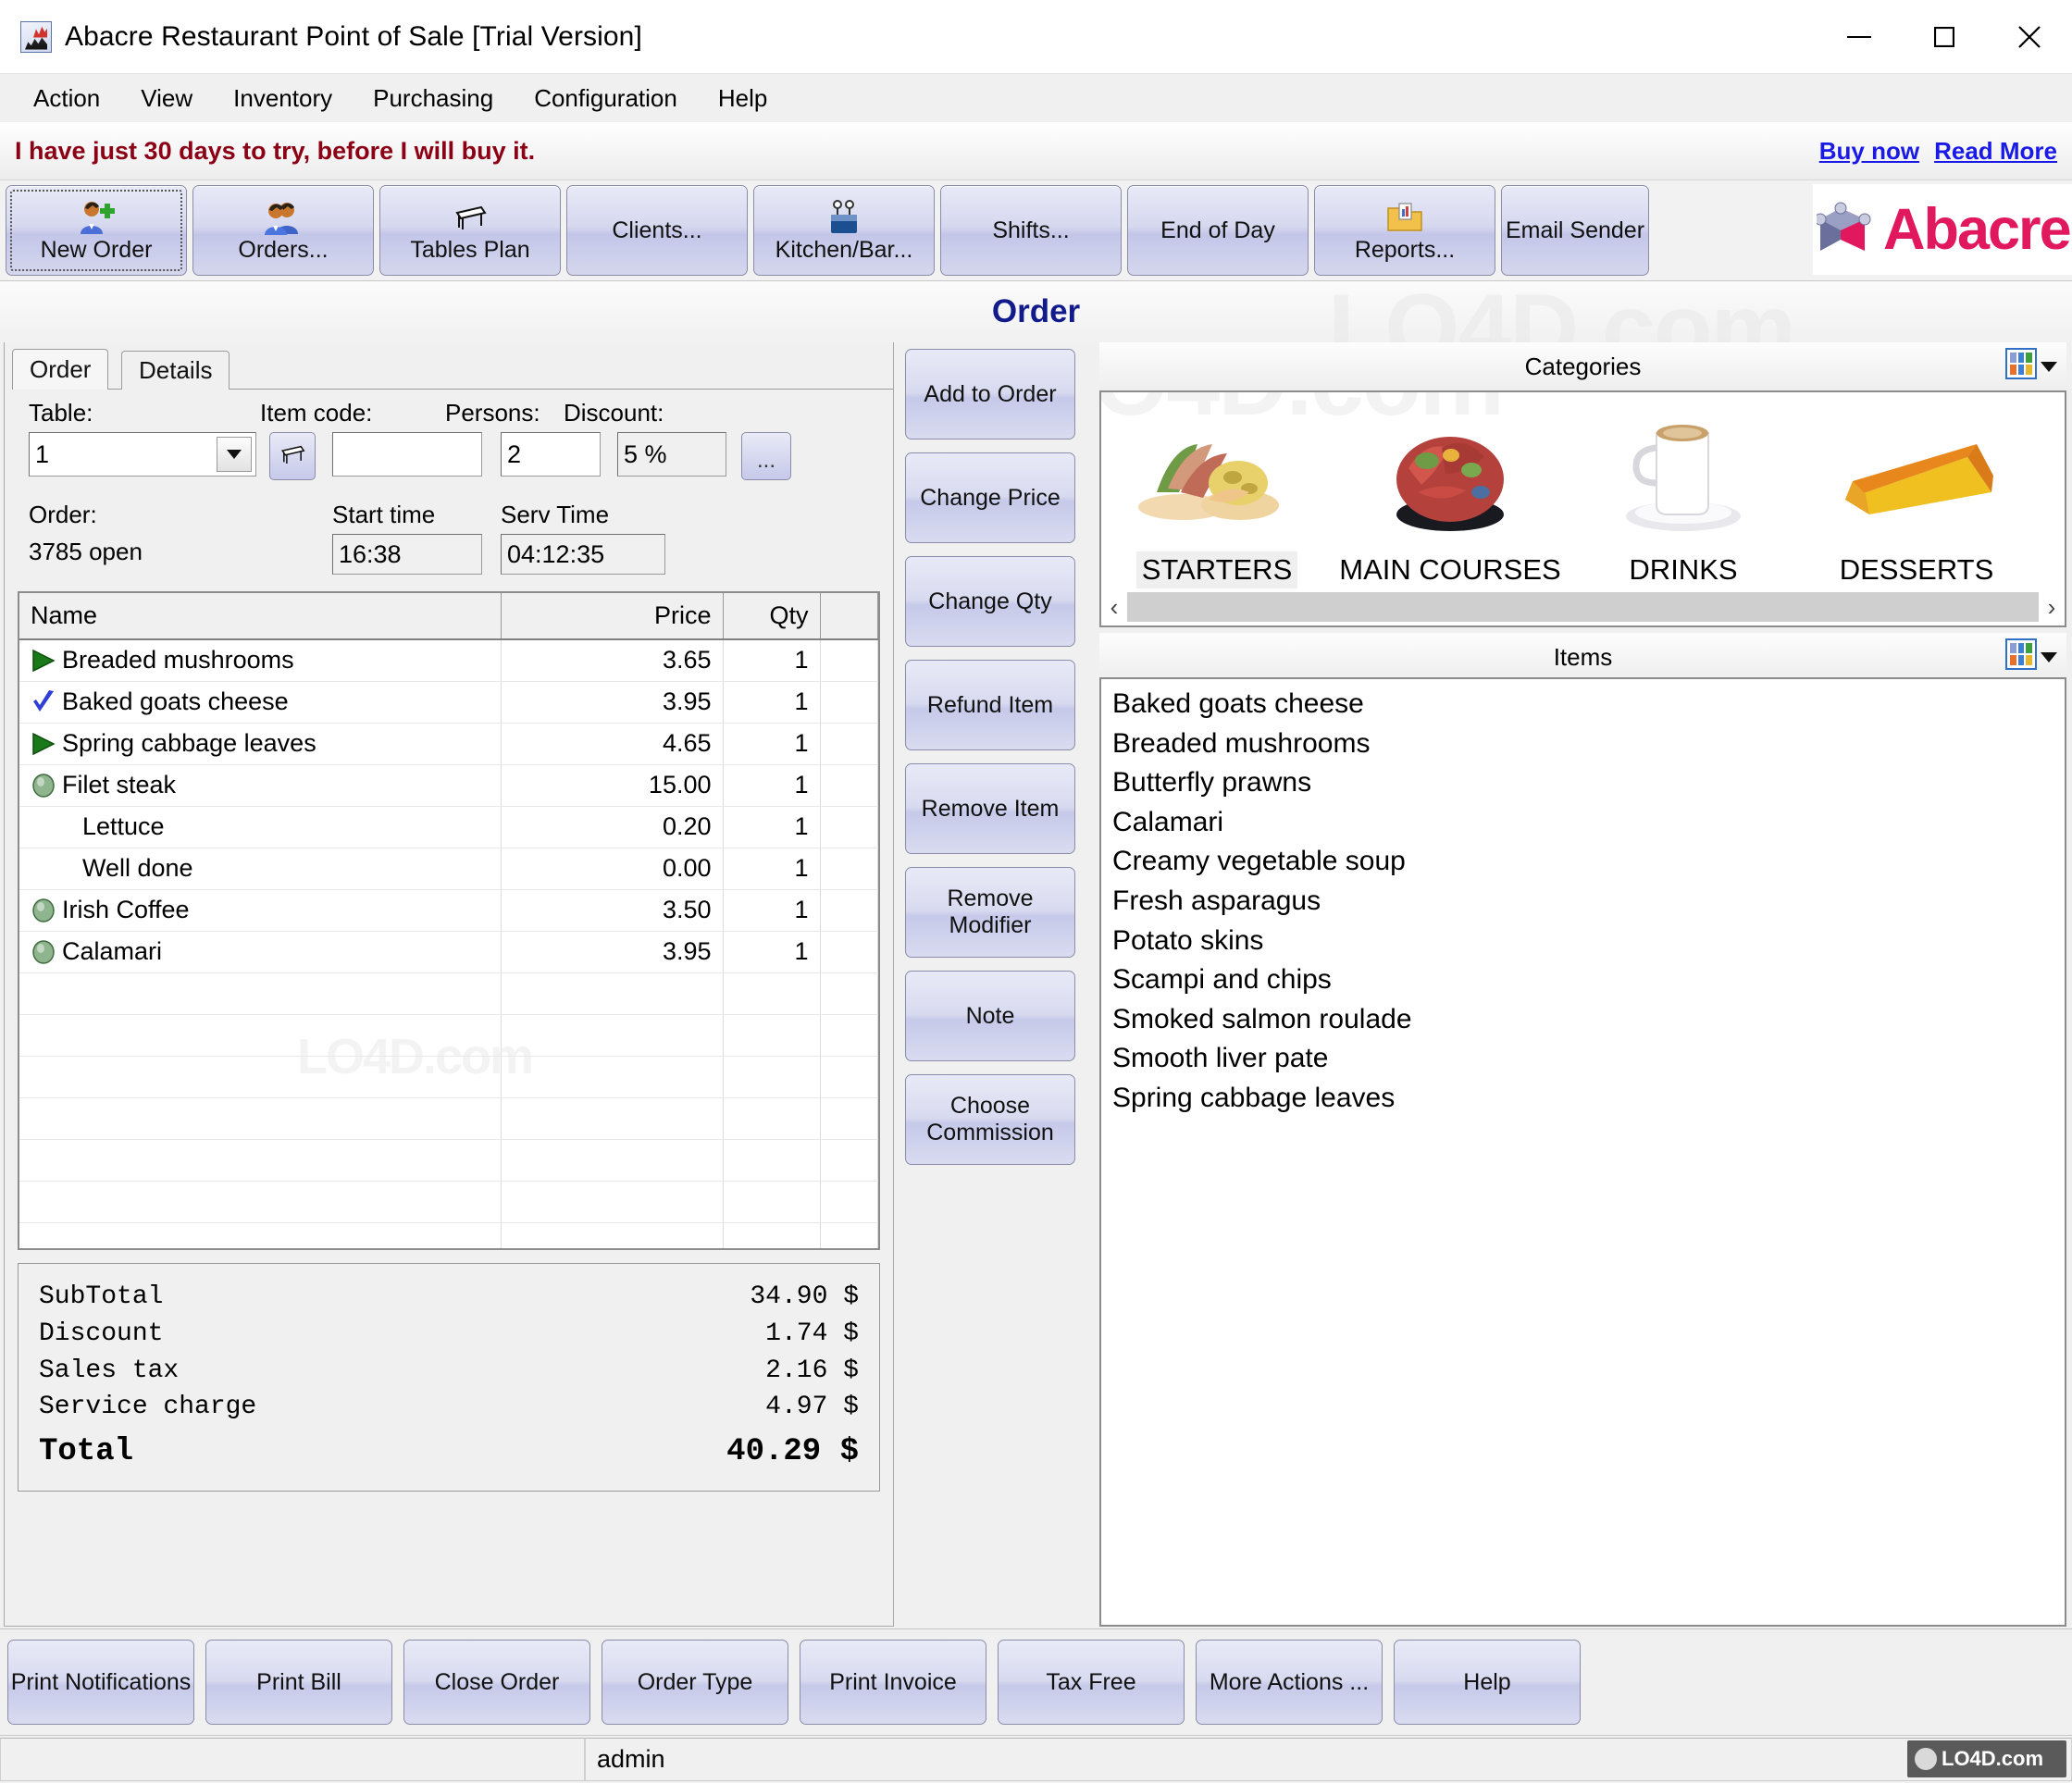 This screenshot has height=1783, width=2072. I want to click on table-row: Spring cabbage leaves 4.65 1, so click(448, 744).